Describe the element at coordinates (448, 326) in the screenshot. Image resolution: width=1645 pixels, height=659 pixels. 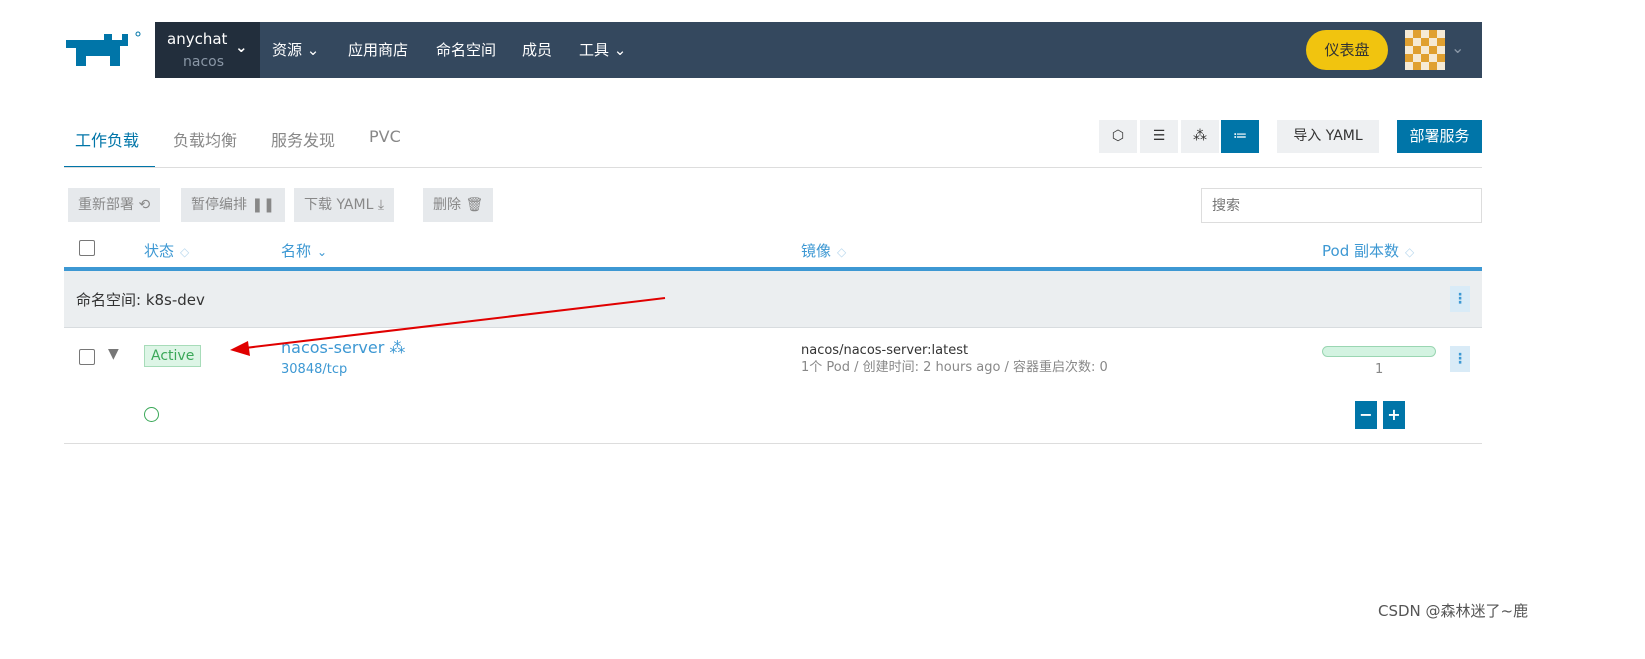
I see `annotation-arrow` at that location.